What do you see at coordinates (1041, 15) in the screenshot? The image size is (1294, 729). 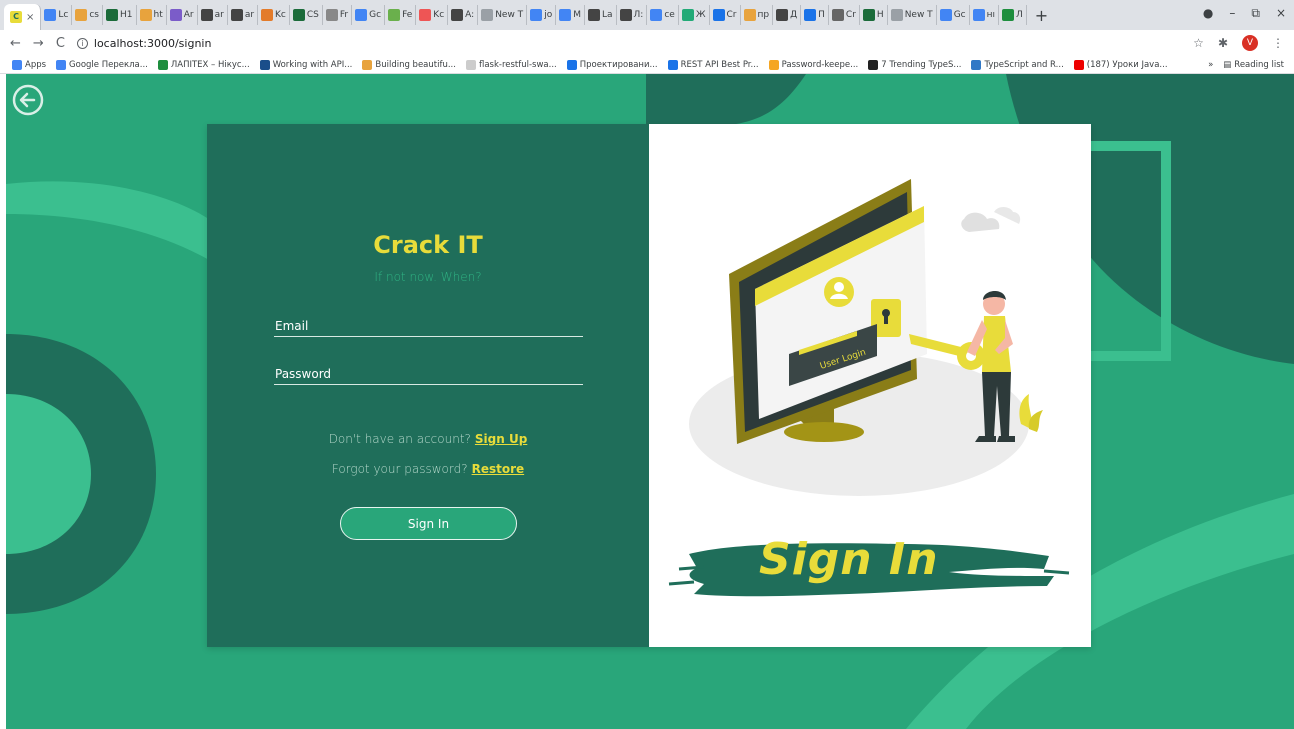 I see `new-tab-button: +` at bounding box center [1041, 15].